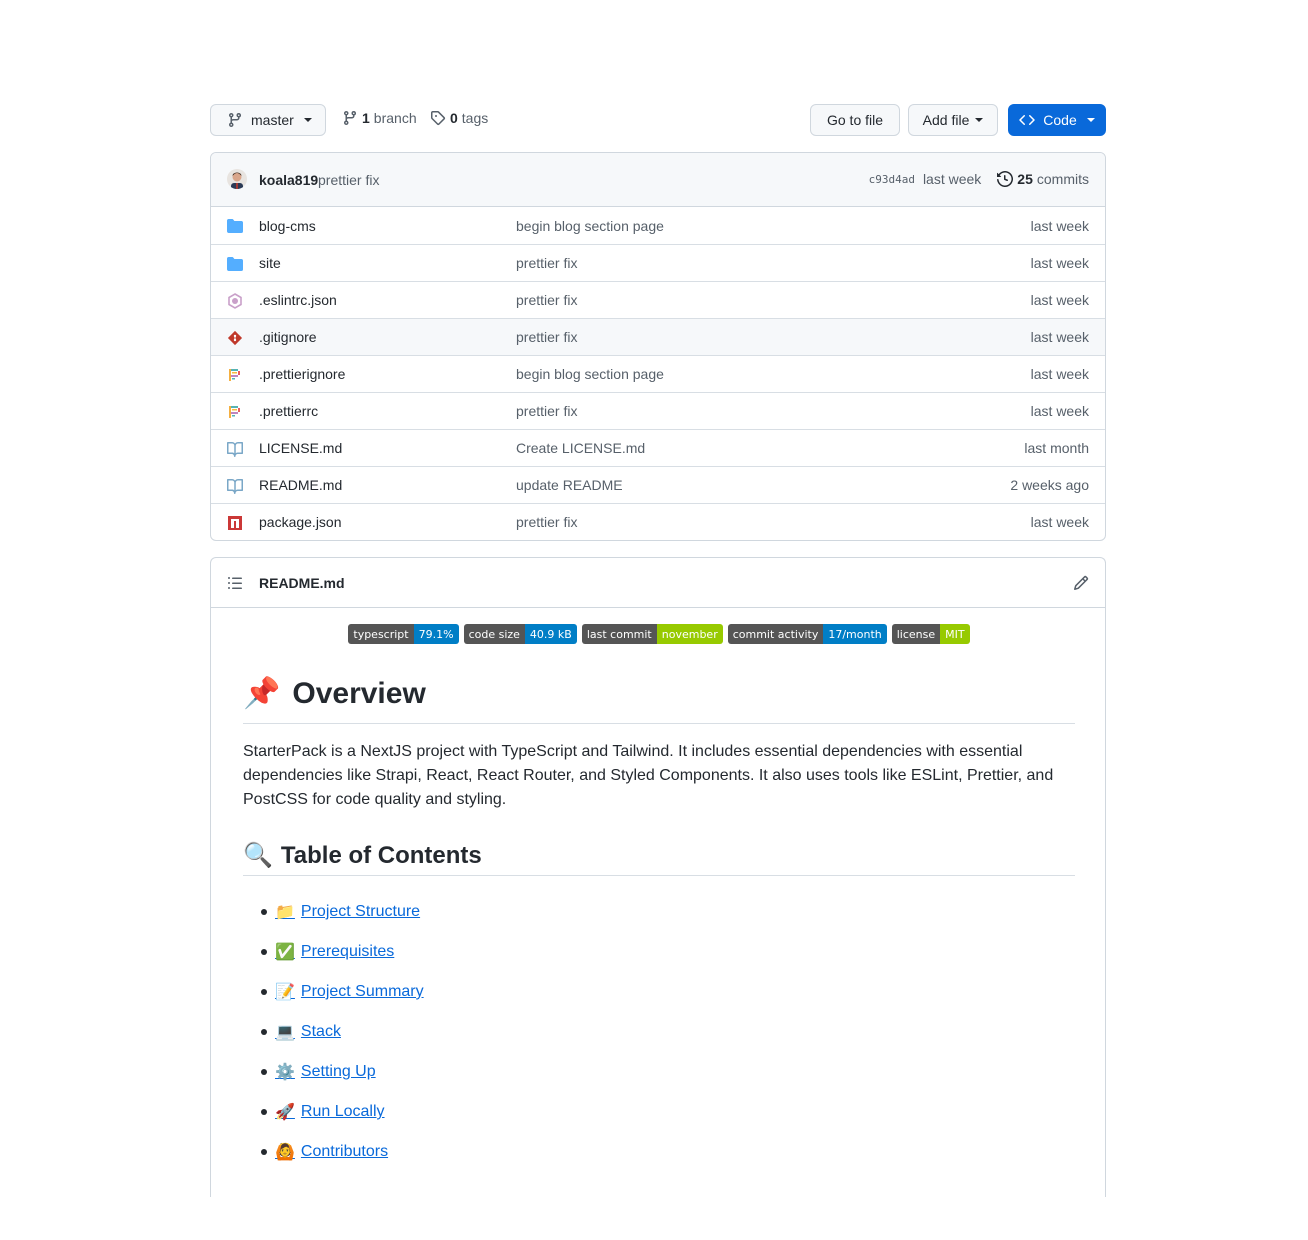 This screenshot has height=1240, width=1308. What do you see at coordinates (285, 1072) in the screenshot?
I see `toc-emoji-icon: ⚙️` at bounding box center [285, 1072].